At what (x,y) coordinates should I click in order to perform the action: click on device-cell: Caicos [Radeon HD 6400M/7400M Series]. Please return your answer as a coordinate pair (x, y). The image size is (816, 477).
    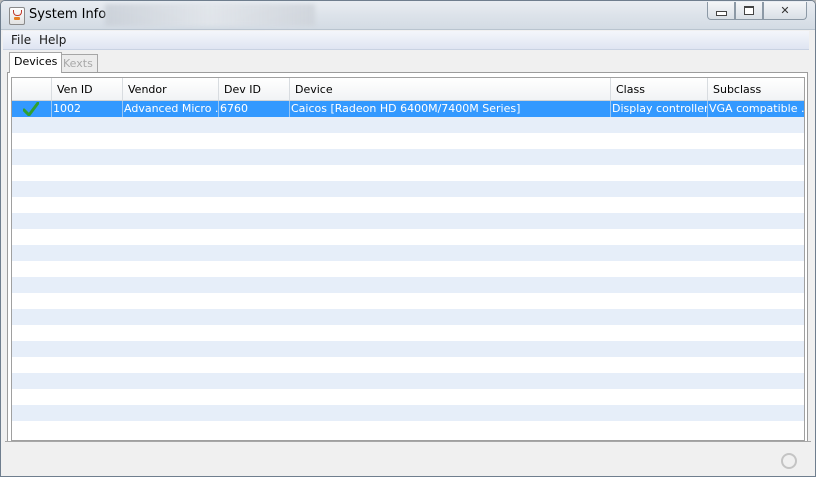
    Looking at the image, I should click on (450, 109).